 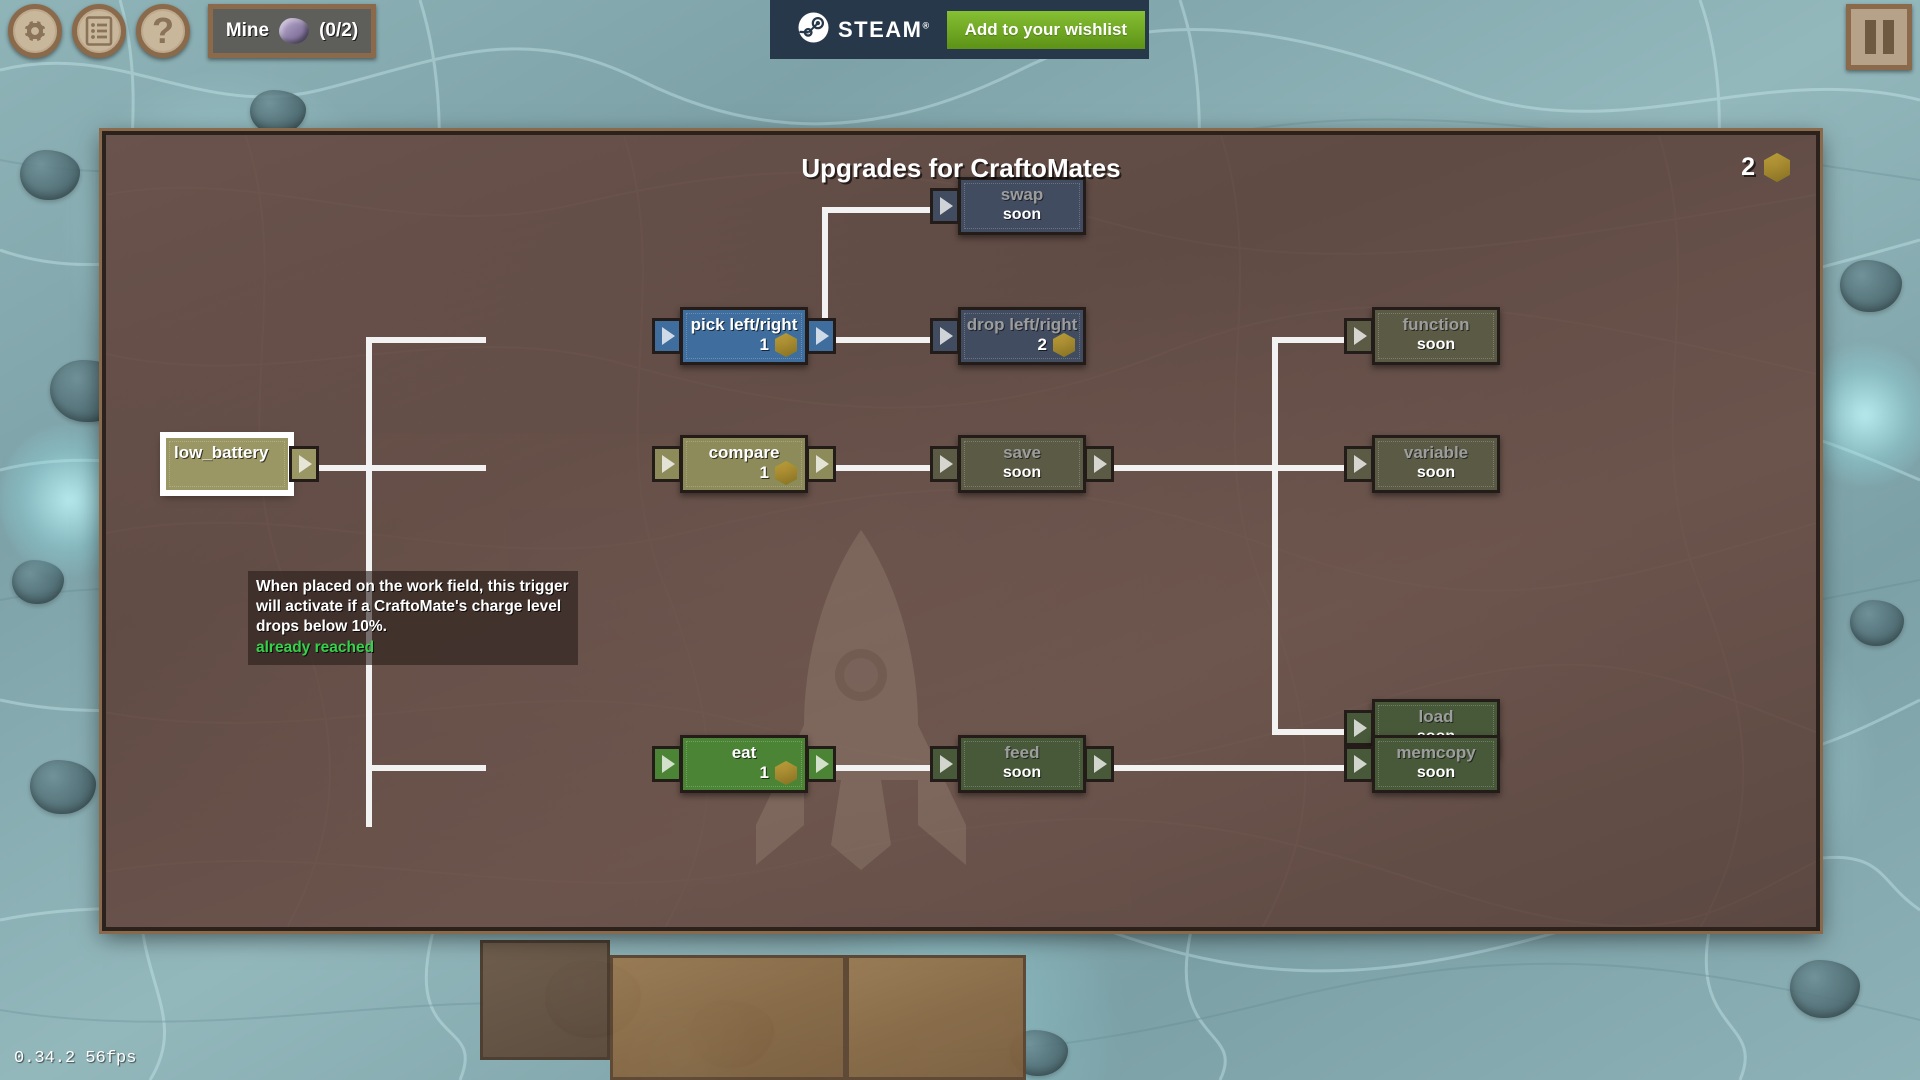 I want to click on node-title: save, so click(x=1022, y=452).